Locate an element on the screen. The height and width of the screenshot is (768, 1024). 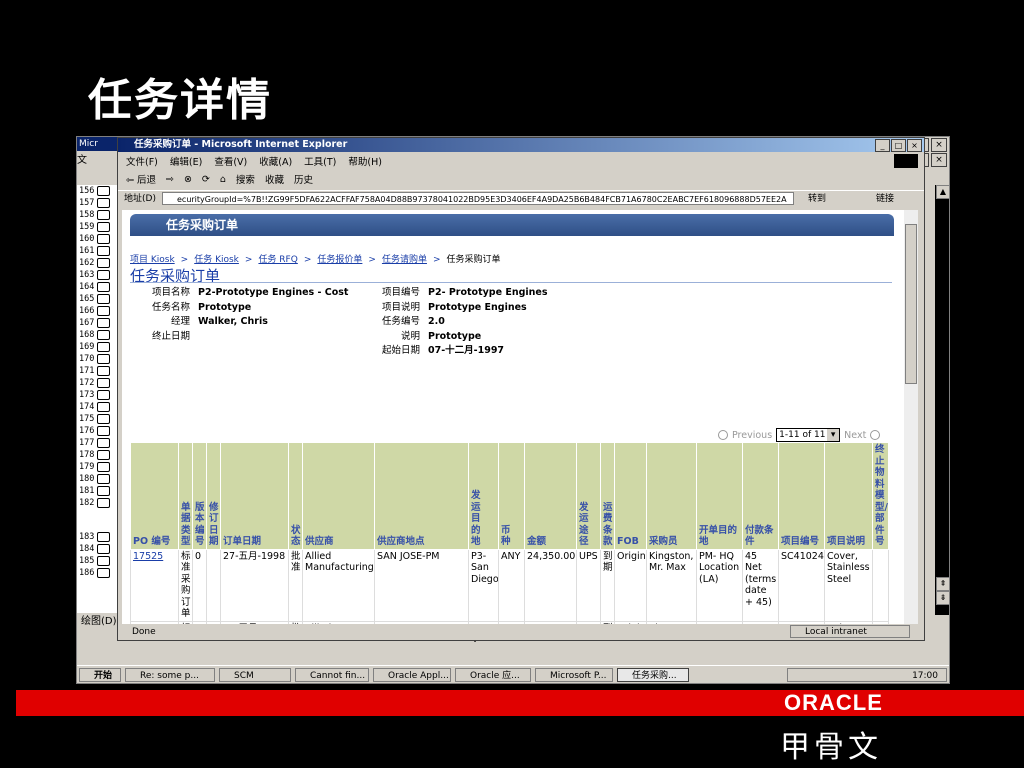
column-header: 币种 is located at coordinates (511, 496).